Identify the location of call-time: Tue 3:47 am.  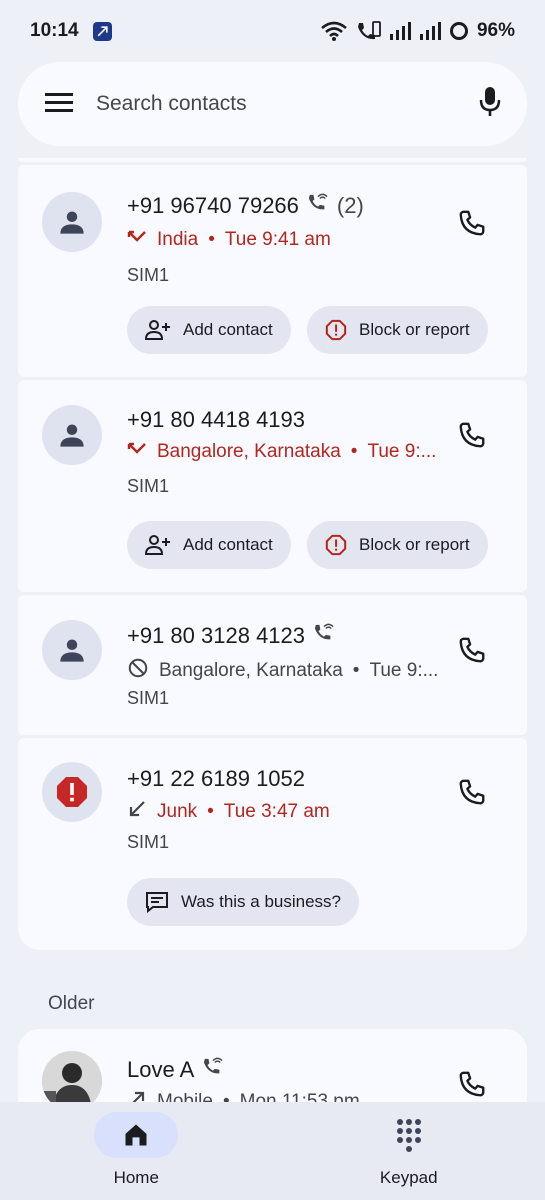
(276, 811).